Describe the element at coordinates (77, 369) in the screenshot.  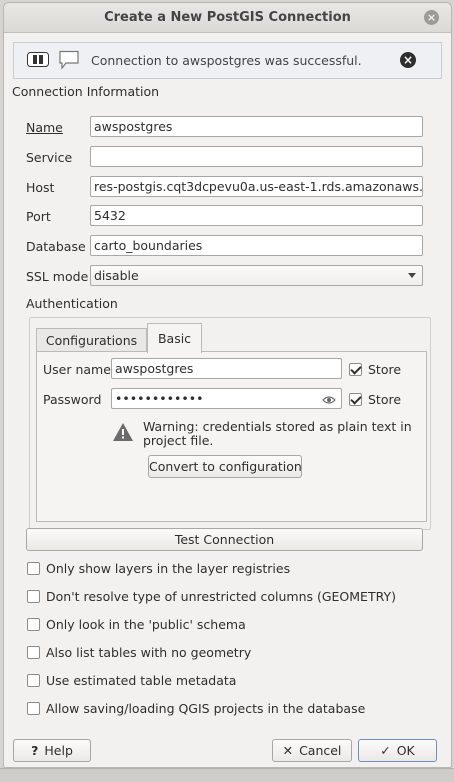
I see `username-label: User name` at that location.